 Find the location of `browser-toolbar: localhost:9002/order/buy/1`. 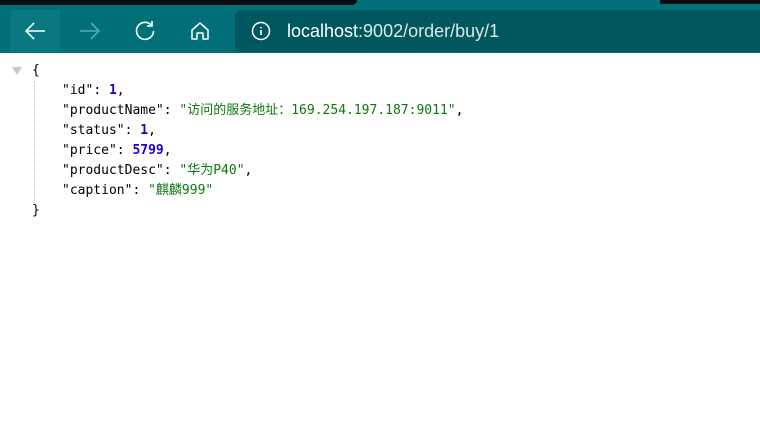

browser-toolbar: localhost:9002/order/buy/1 is located at coordinates (380, 29).